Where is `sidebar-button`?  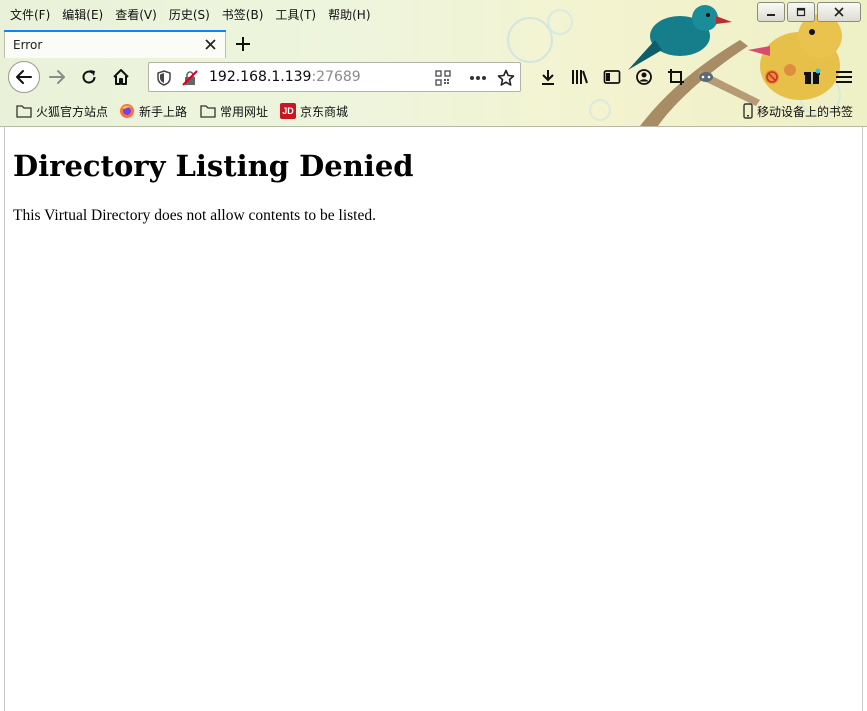 sidebar-button is located at coordinates (612, 77).